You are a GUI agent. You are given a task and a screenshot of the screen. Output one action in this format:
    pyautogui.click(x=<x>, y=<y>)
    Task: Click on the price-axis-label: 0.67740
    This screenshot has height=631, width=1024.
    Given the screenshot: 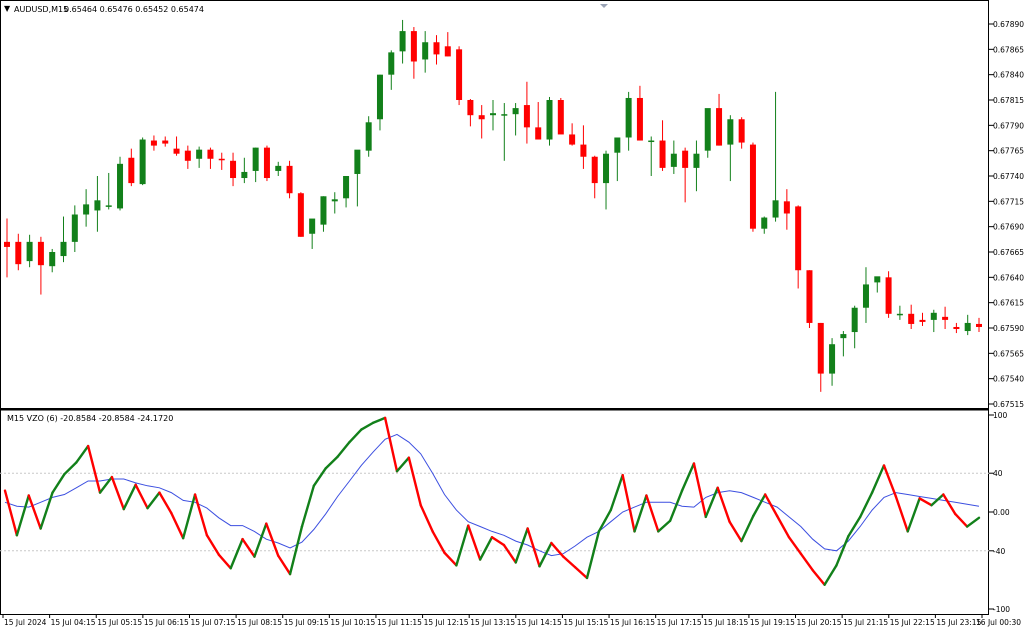 What is the action you would take?
    pyautogui.click(x=1008, y=176)
    